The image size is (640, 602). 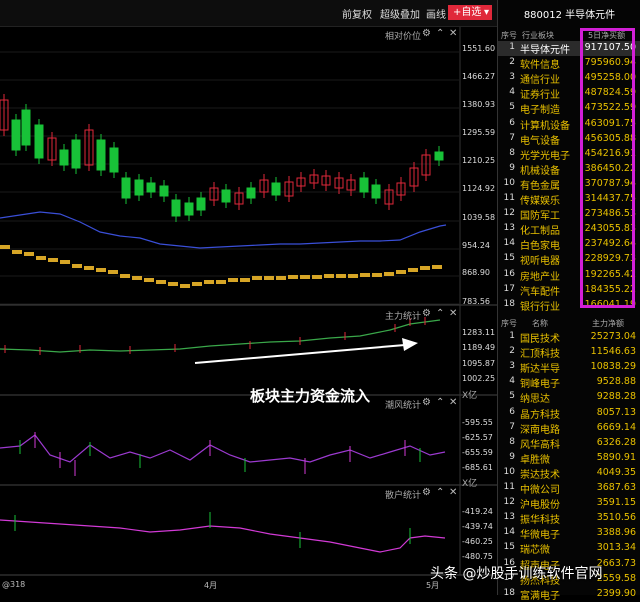 I want to click on stock-row: 12 沪电股份 3591.15, so click(x=569, y=503).